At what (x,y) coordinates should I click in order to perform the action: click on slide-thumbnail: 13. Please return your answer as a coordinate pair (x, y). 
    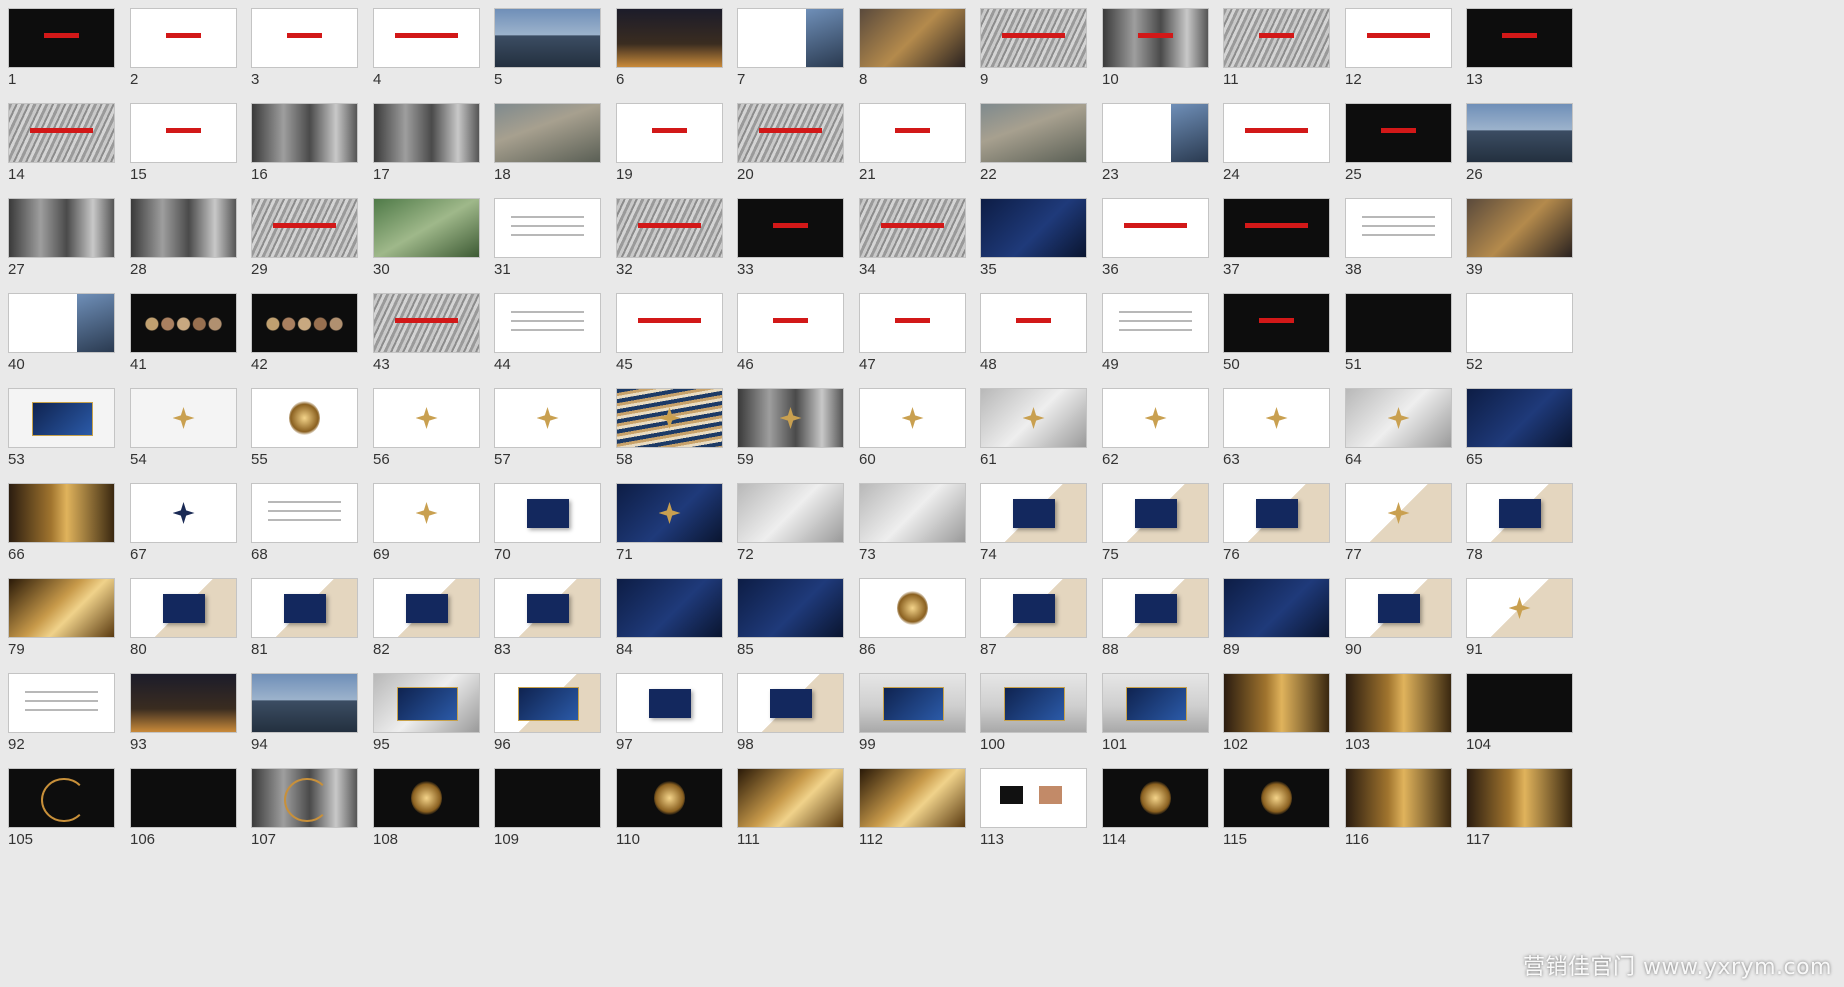
    Looking at the image, I should click on (1538, 61).